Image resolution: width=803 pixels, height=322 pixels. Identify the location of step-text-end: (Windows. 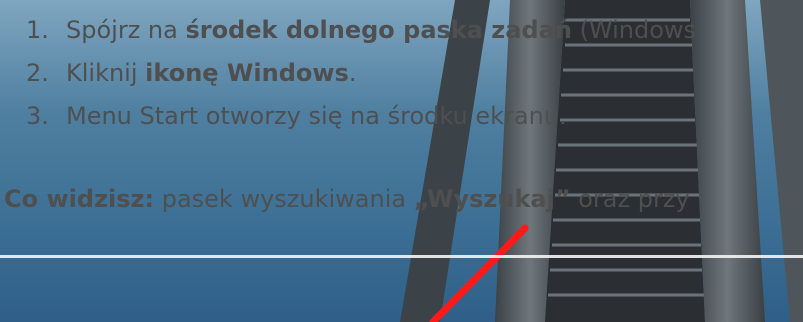
(634, 30).